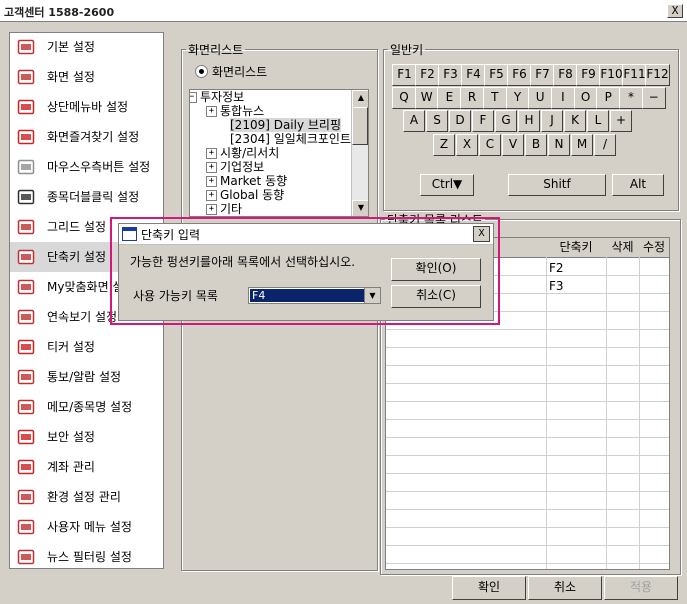  Describe the element at coordinates (201, 71) in the screenshot. I see `radio-button` at that location.